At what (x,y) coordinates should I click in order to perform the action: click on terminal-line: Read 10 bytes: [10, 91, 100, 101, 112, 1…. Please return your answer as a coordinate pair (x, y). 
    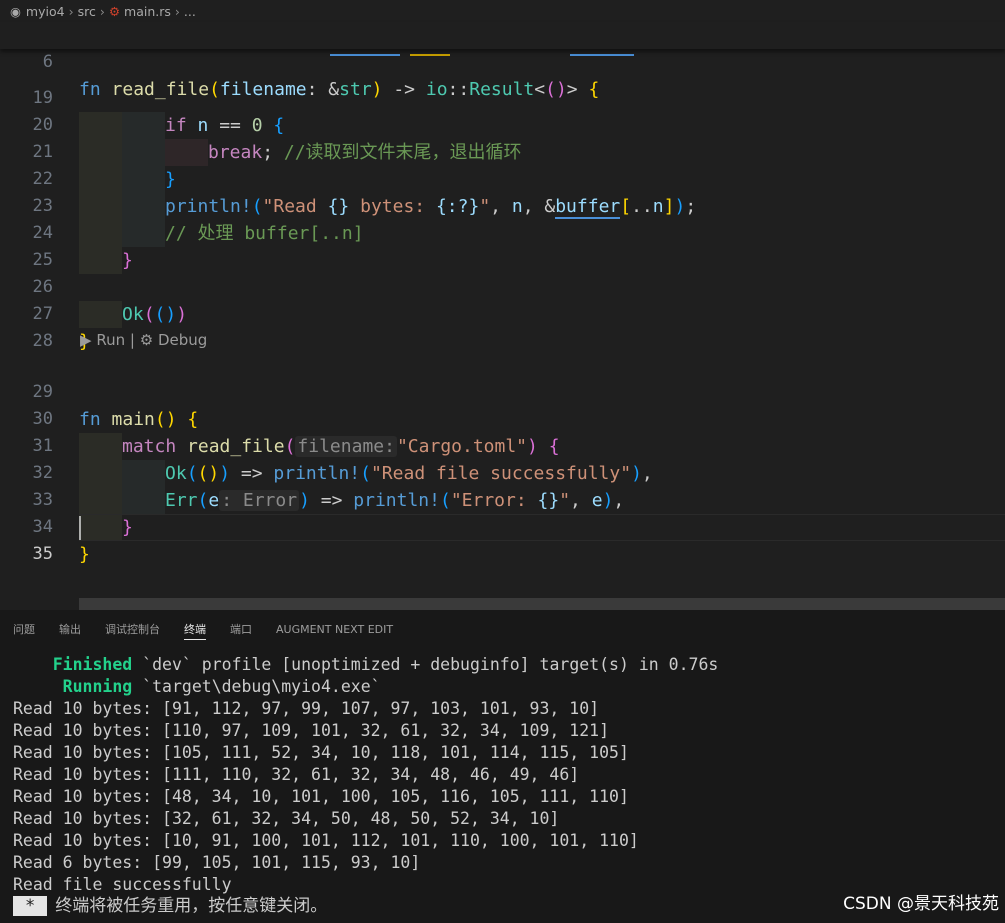
    Looking at the image, I should click on (326, 840).